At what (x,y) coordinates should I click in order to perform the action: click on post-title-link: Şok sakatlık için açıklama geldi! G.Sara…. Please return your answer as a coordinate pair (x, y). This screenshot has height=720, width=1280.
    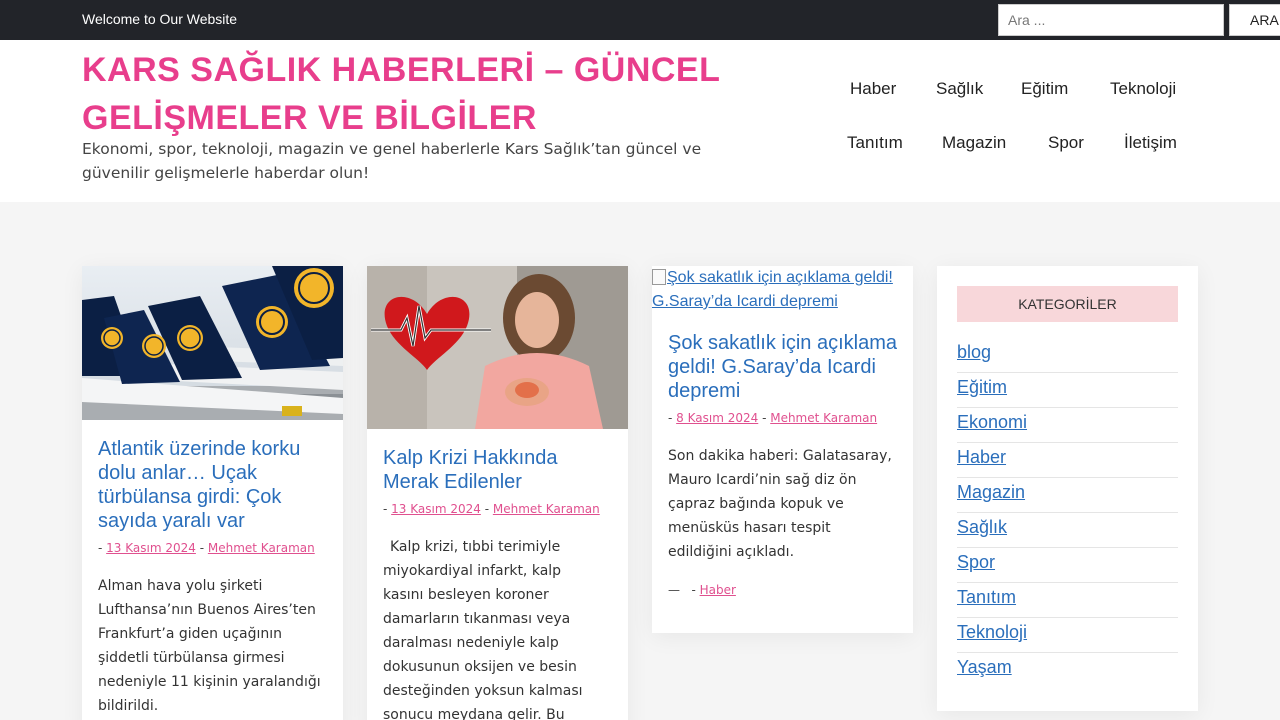
    Looking at the image, I should click on (785, 367).